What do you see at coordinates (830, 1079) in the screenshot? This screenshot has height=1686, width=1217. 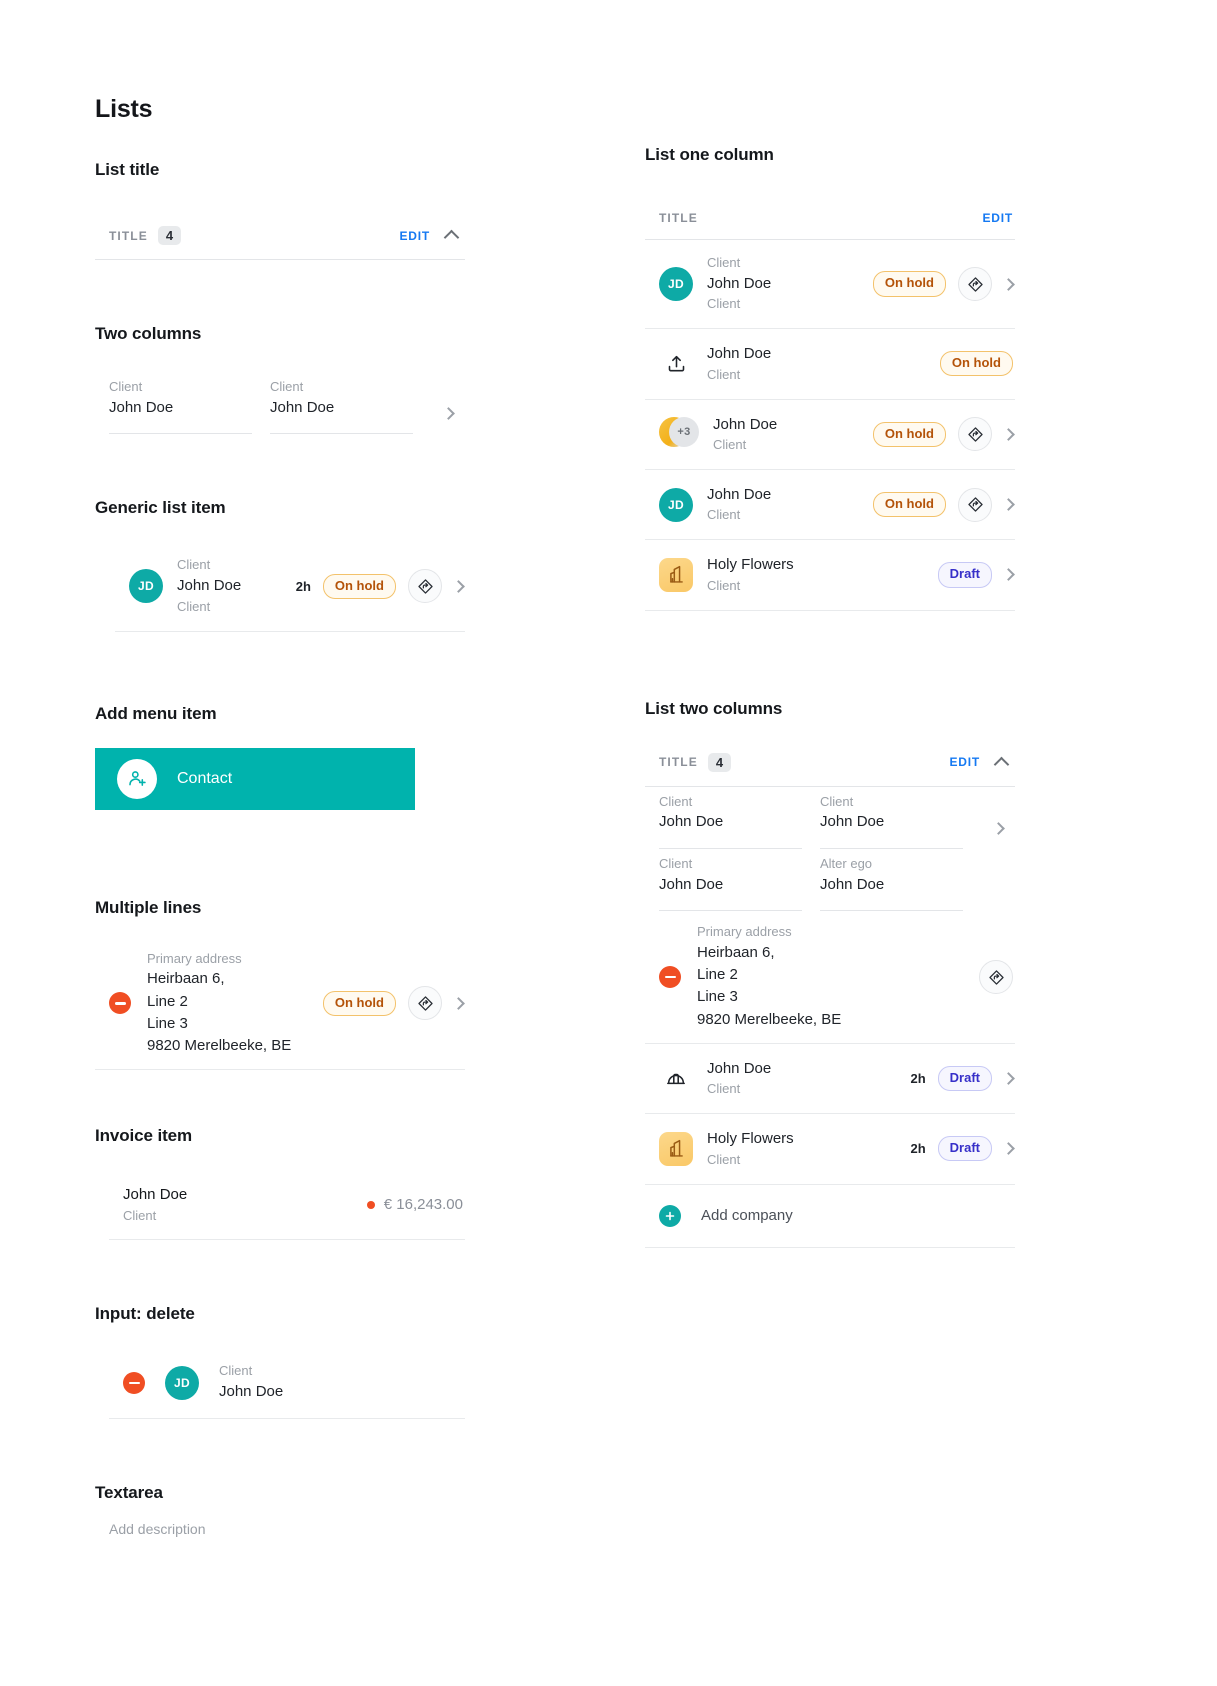 I see `list-item: John Doe Client 2h Draft` at bounding box center [830, 1079].